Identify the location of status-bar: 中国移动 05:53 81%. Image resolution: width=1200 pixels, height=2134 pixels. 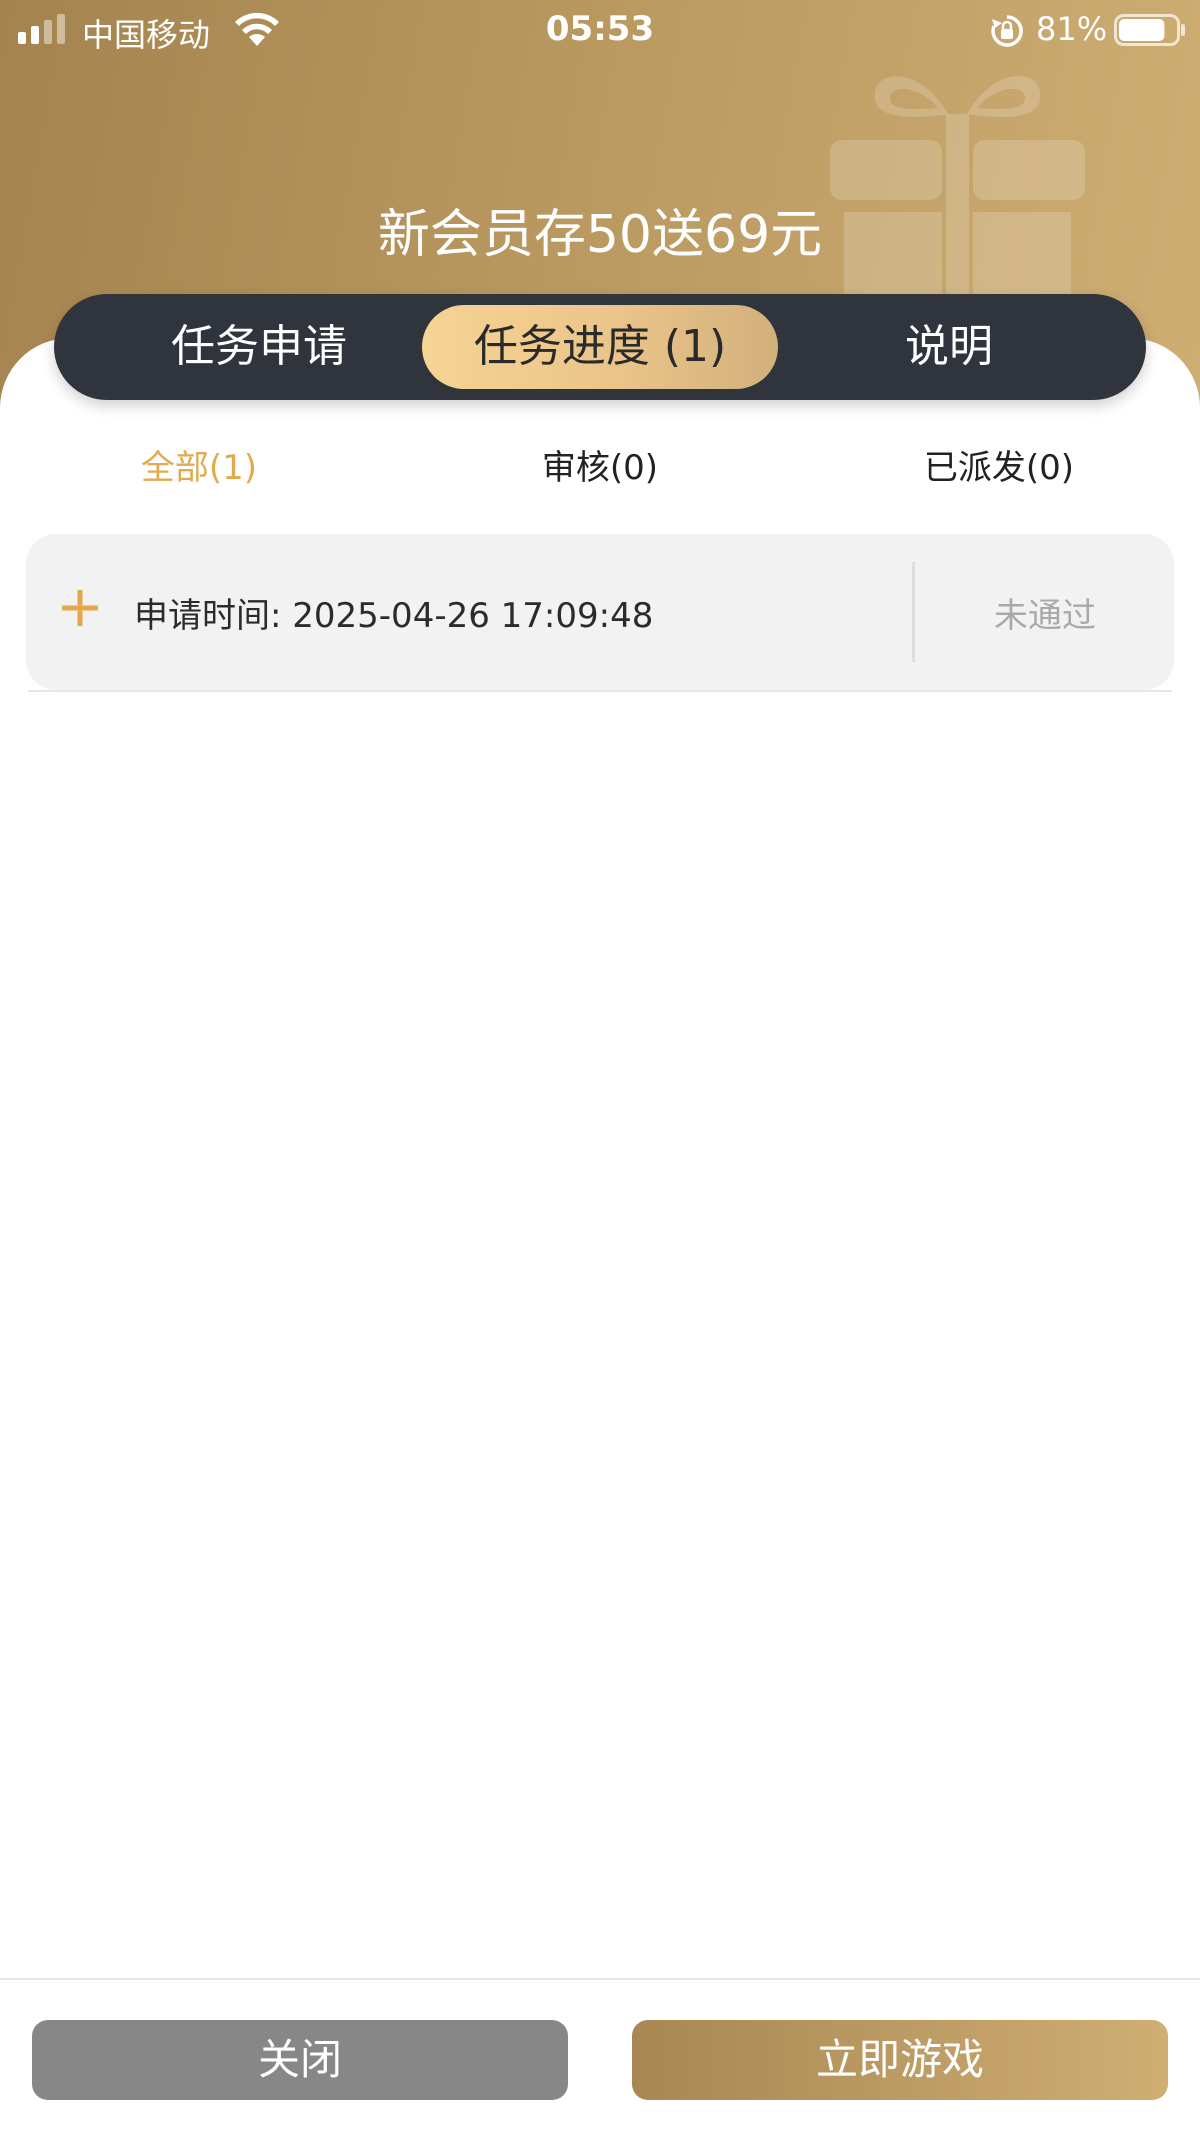
(600, 30).